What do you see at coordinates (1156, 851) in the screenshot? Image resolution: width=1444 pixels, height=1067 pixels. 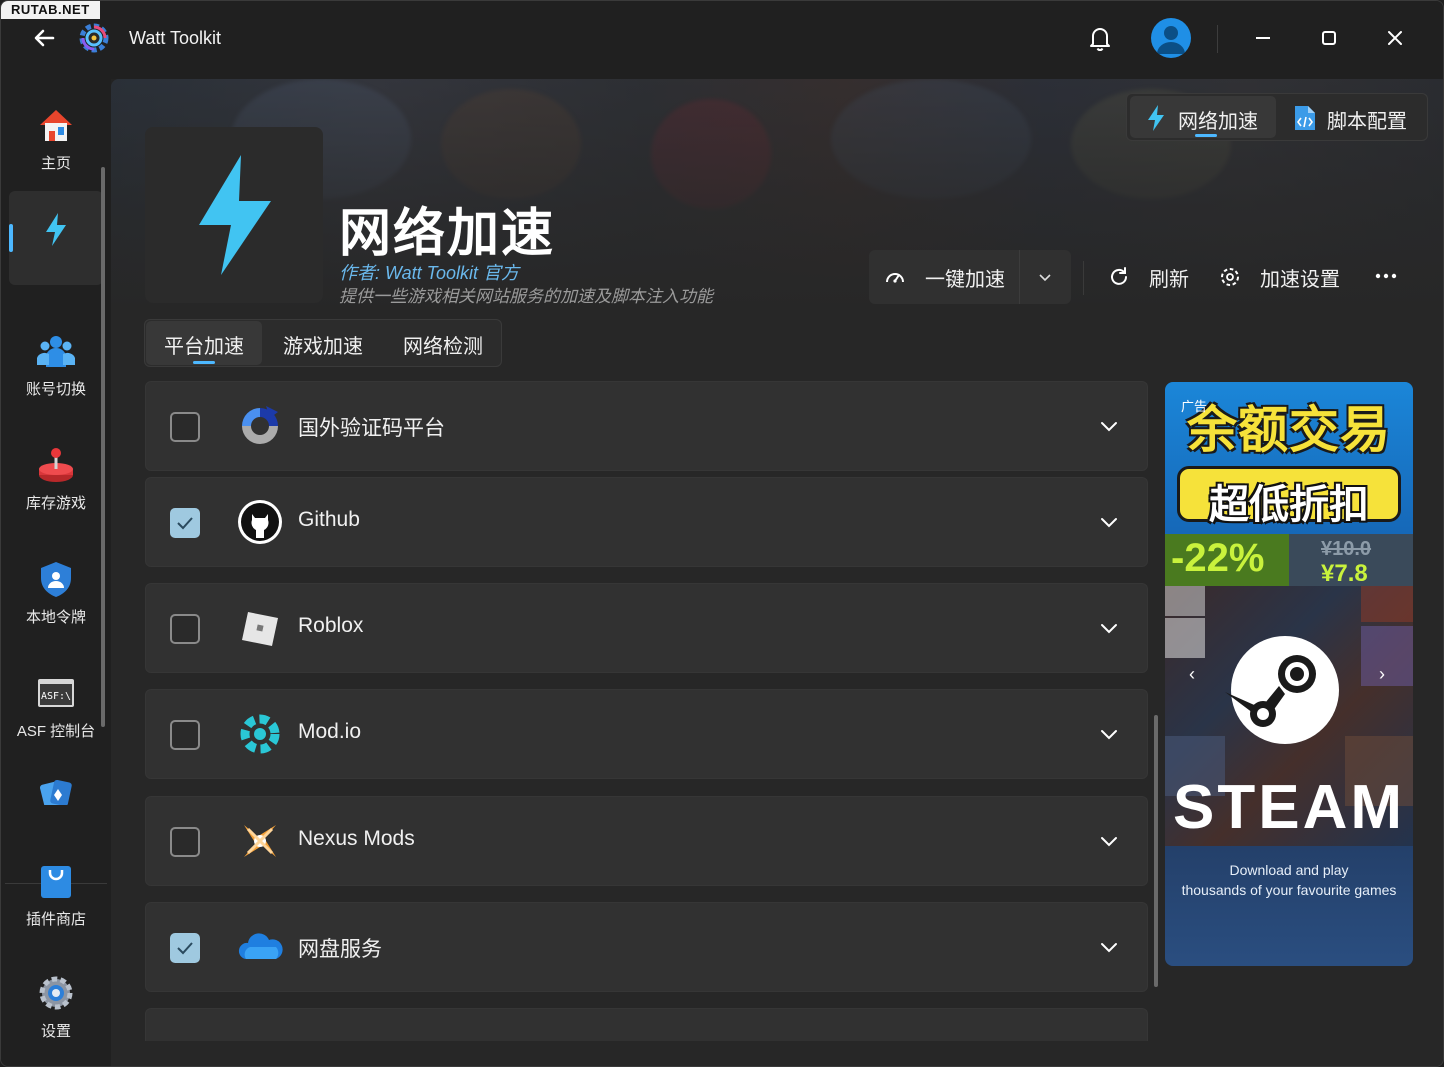 I see `list-scrollbar` at bounding box center [1156, 851].